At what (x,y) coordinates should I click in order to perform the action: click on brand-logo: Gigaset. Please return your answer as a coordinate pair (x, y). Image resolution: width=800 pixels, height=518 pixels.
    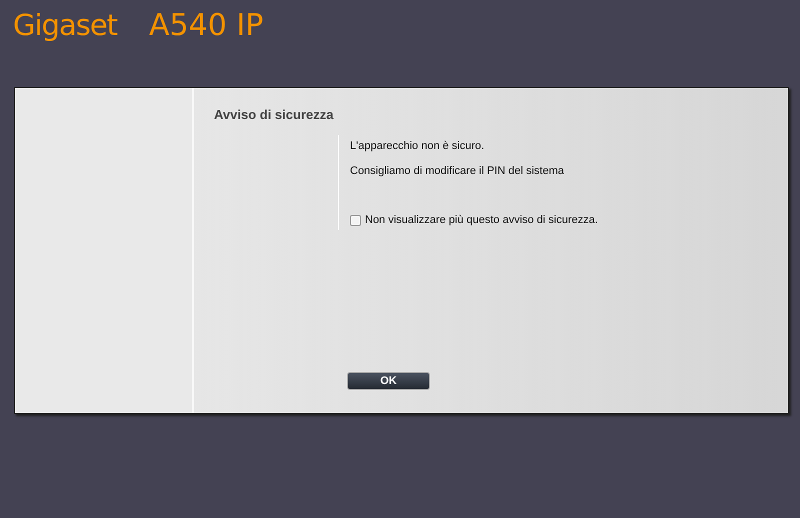
    Looking at the image, I should click on (65, 25).